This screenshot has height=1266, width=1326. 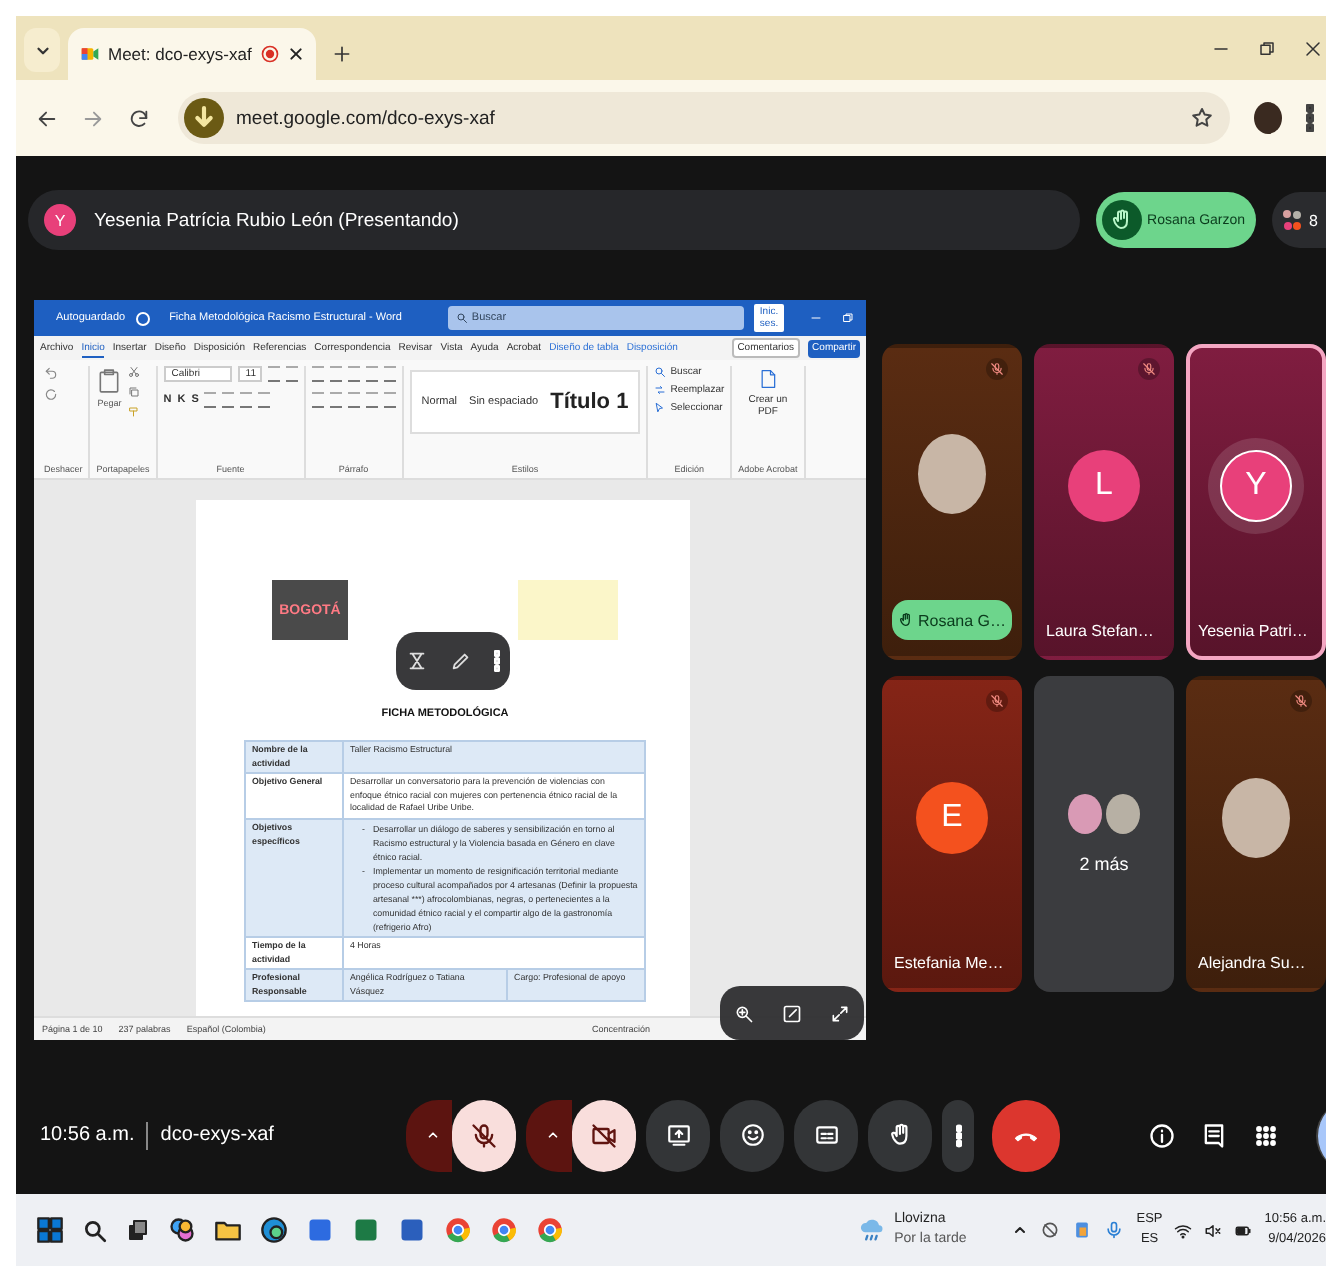 I want to click on avatar-initial: Y, so click(x=1256, y=485).